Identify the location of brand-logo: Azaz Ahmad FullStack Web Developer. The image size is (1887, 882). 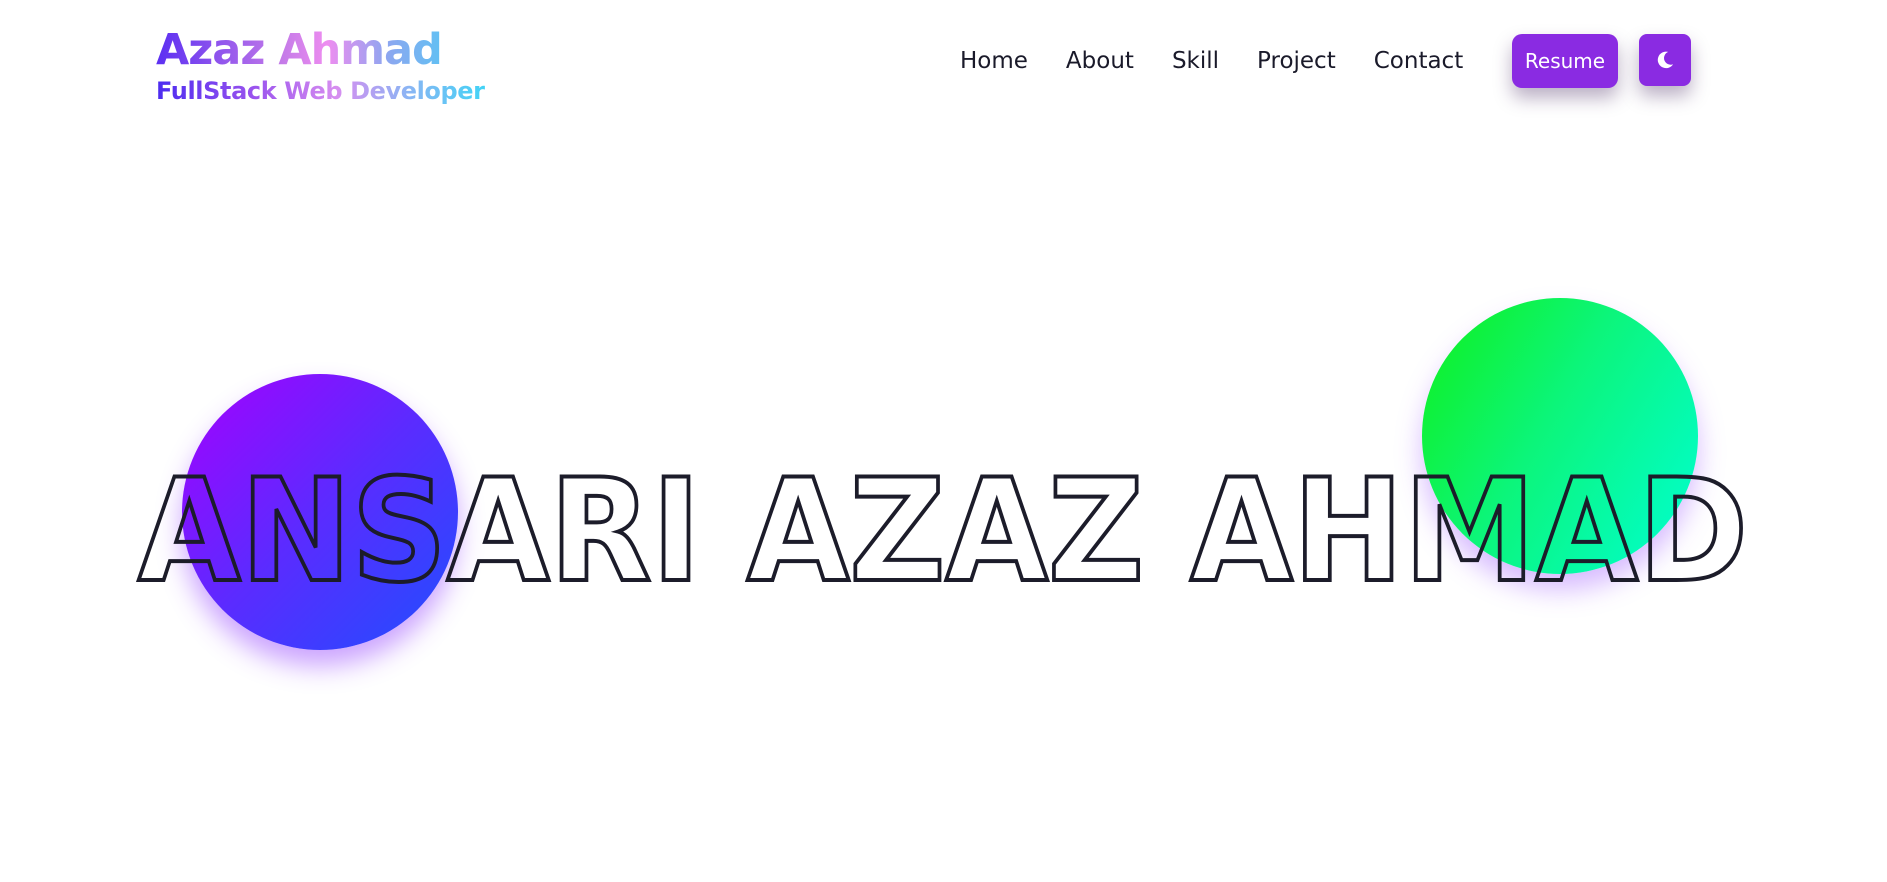
(320, 65).